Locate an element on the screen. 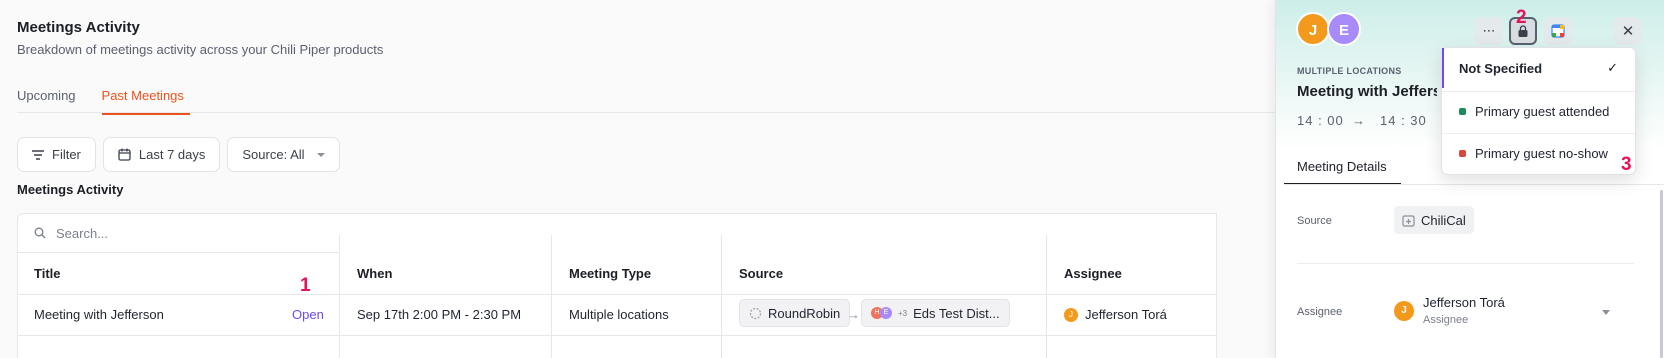 This screenshot has height=358, width=1664. filter-button-label: Filter is located at coordinates (66, 154).